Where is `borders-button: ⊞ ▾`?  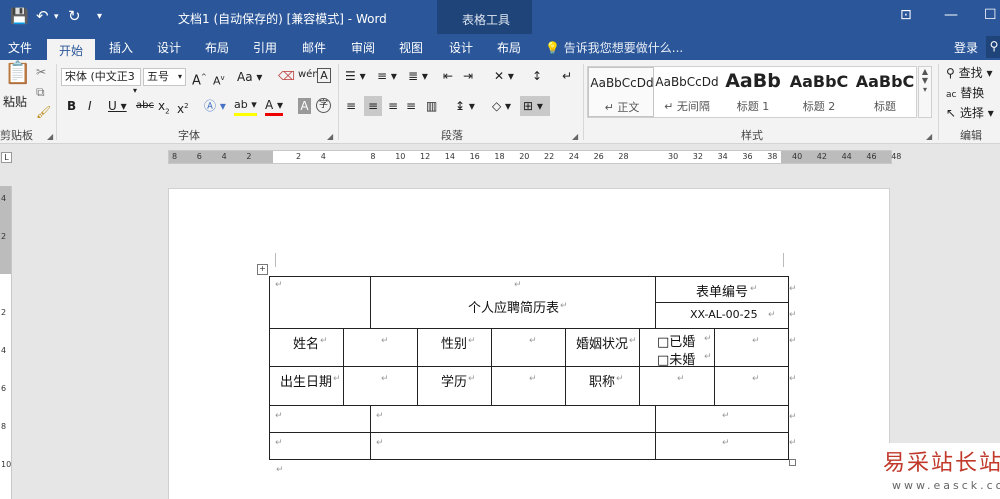 borders-button: ⊞ ▾ is located at coordinates (535, 106).